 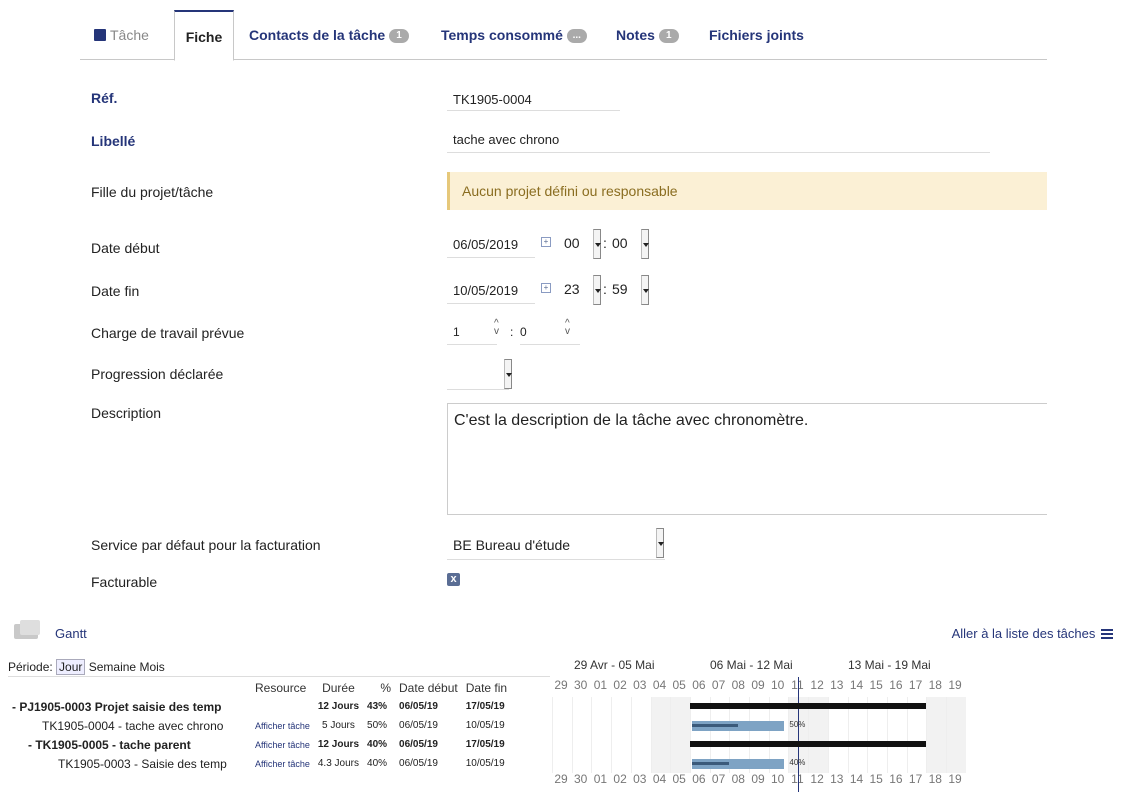 I want to click on end-hour-dropdown-icon, so click(x=597, y=290).